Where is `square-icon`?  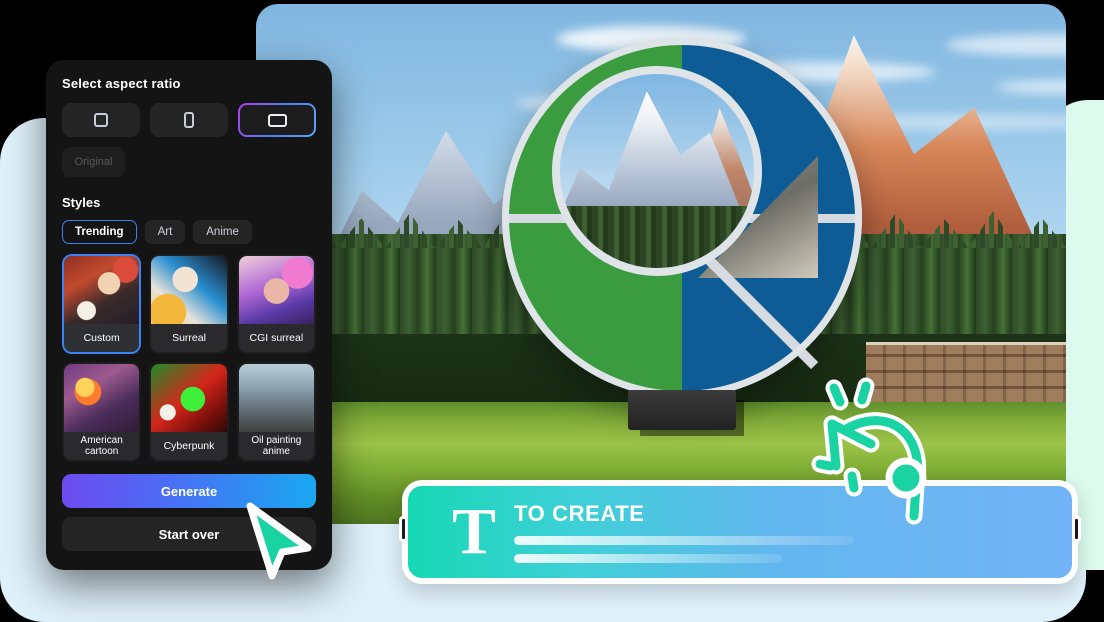
square-icon is located at coordinates (101, 120).